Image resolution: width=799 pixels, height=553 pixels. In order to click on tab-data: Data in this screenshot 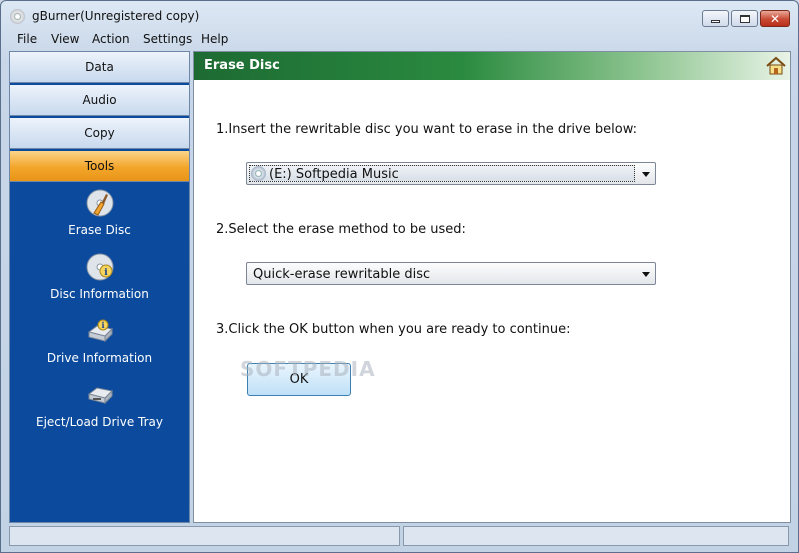, I will do `click(99, 67)`.